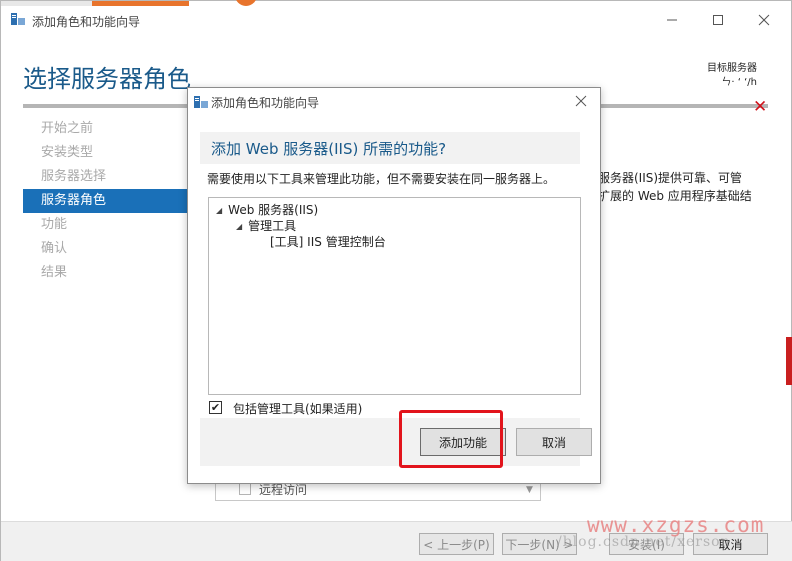 The width and height of the screenshot is (792, 561). Describe the element at coordinates (272, 226) in the screenshot. I see `tree-item-label: 管理工具` at that location.